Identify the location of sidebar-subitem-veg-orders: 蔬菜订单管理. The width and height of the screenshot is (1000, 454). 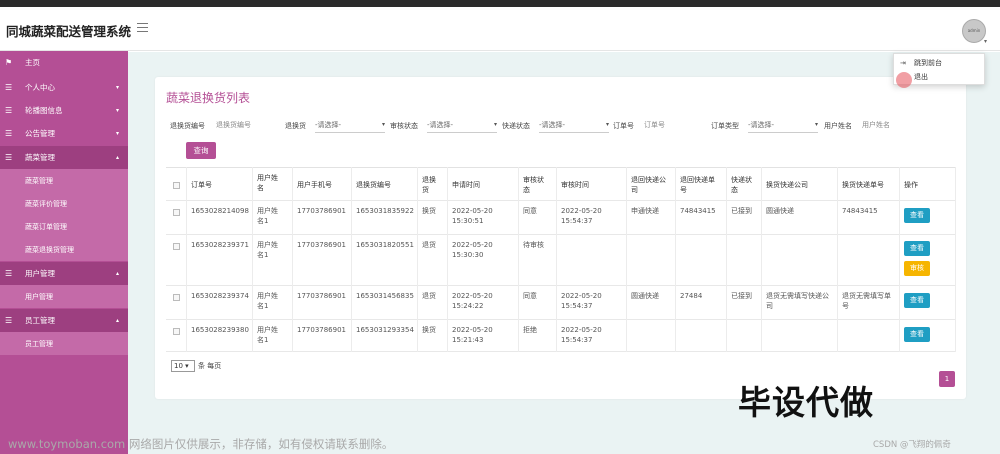
(64, 226).